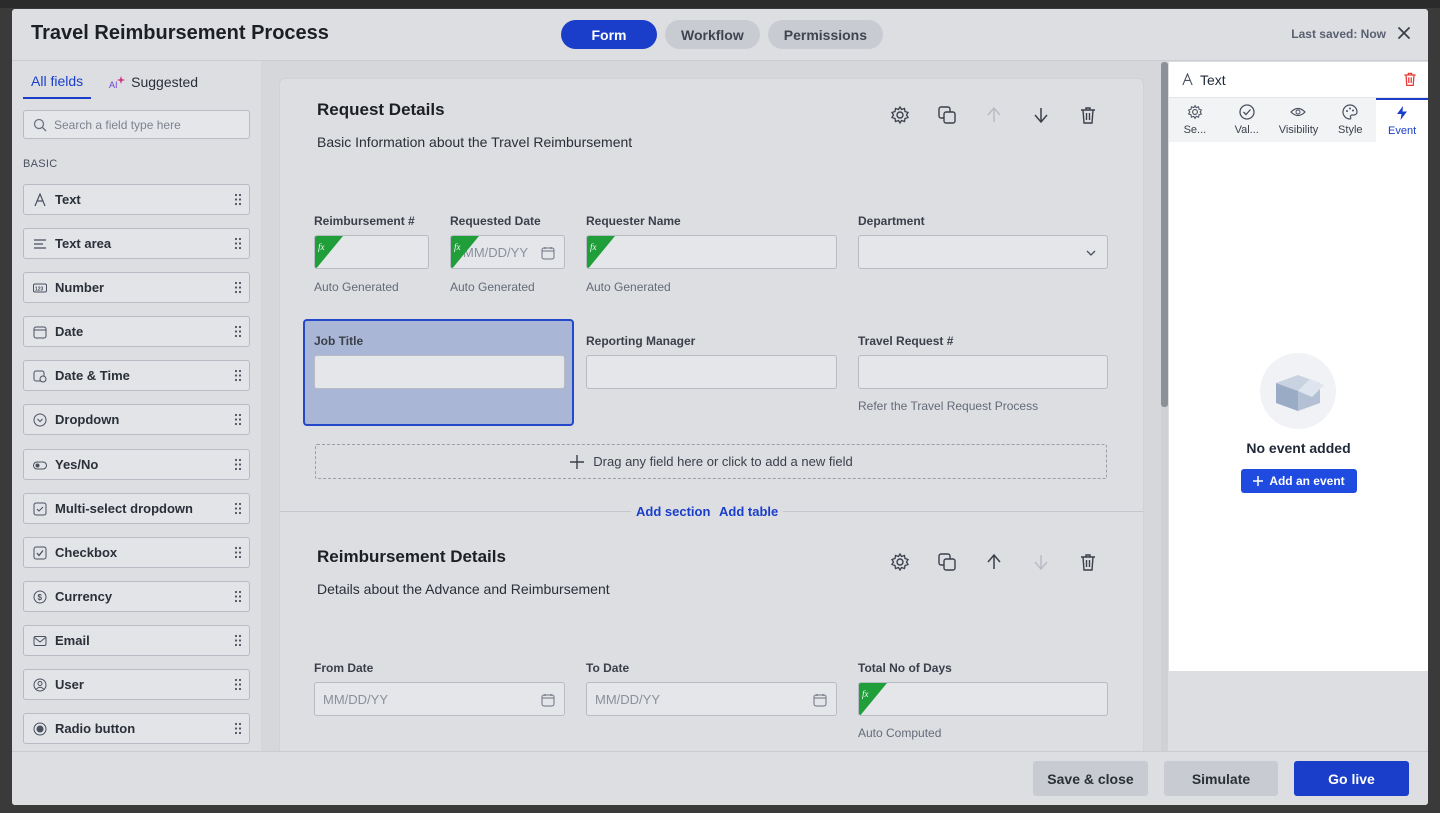 The image size is (1440, 813). What do you see at coordinates (371, 252) in the screenshot?
I see `reimbursement-number-input: fx` at bounding box center [371, 252].